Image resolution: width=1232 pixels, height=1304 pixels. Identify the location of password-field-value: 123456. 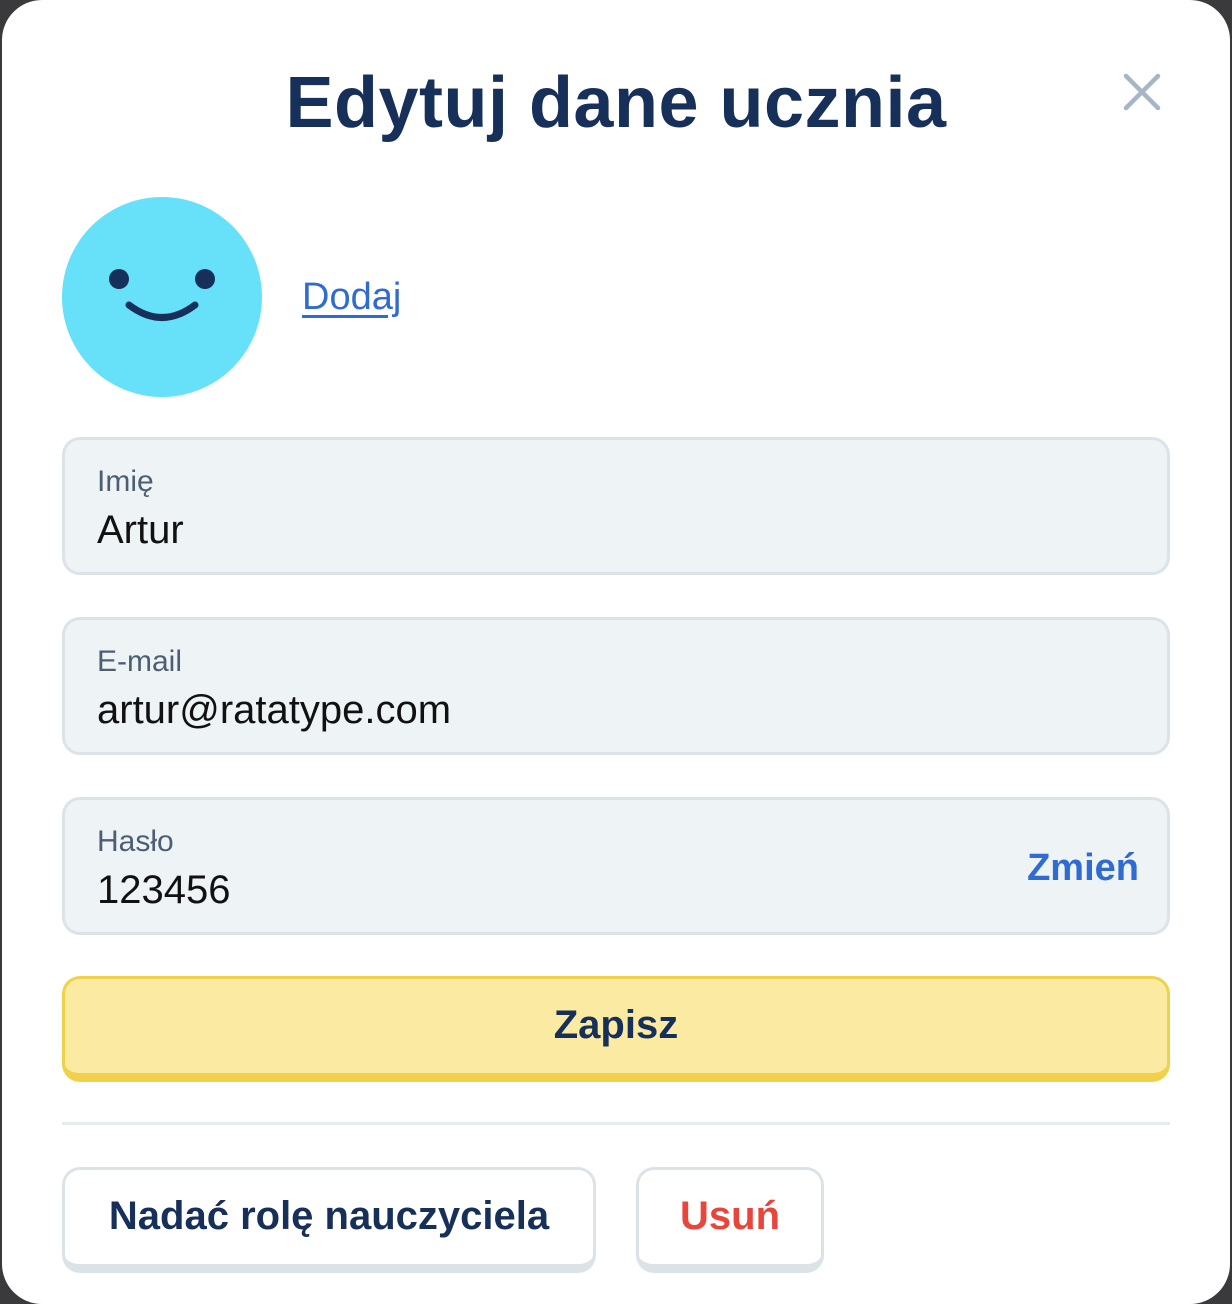
(163, 890).